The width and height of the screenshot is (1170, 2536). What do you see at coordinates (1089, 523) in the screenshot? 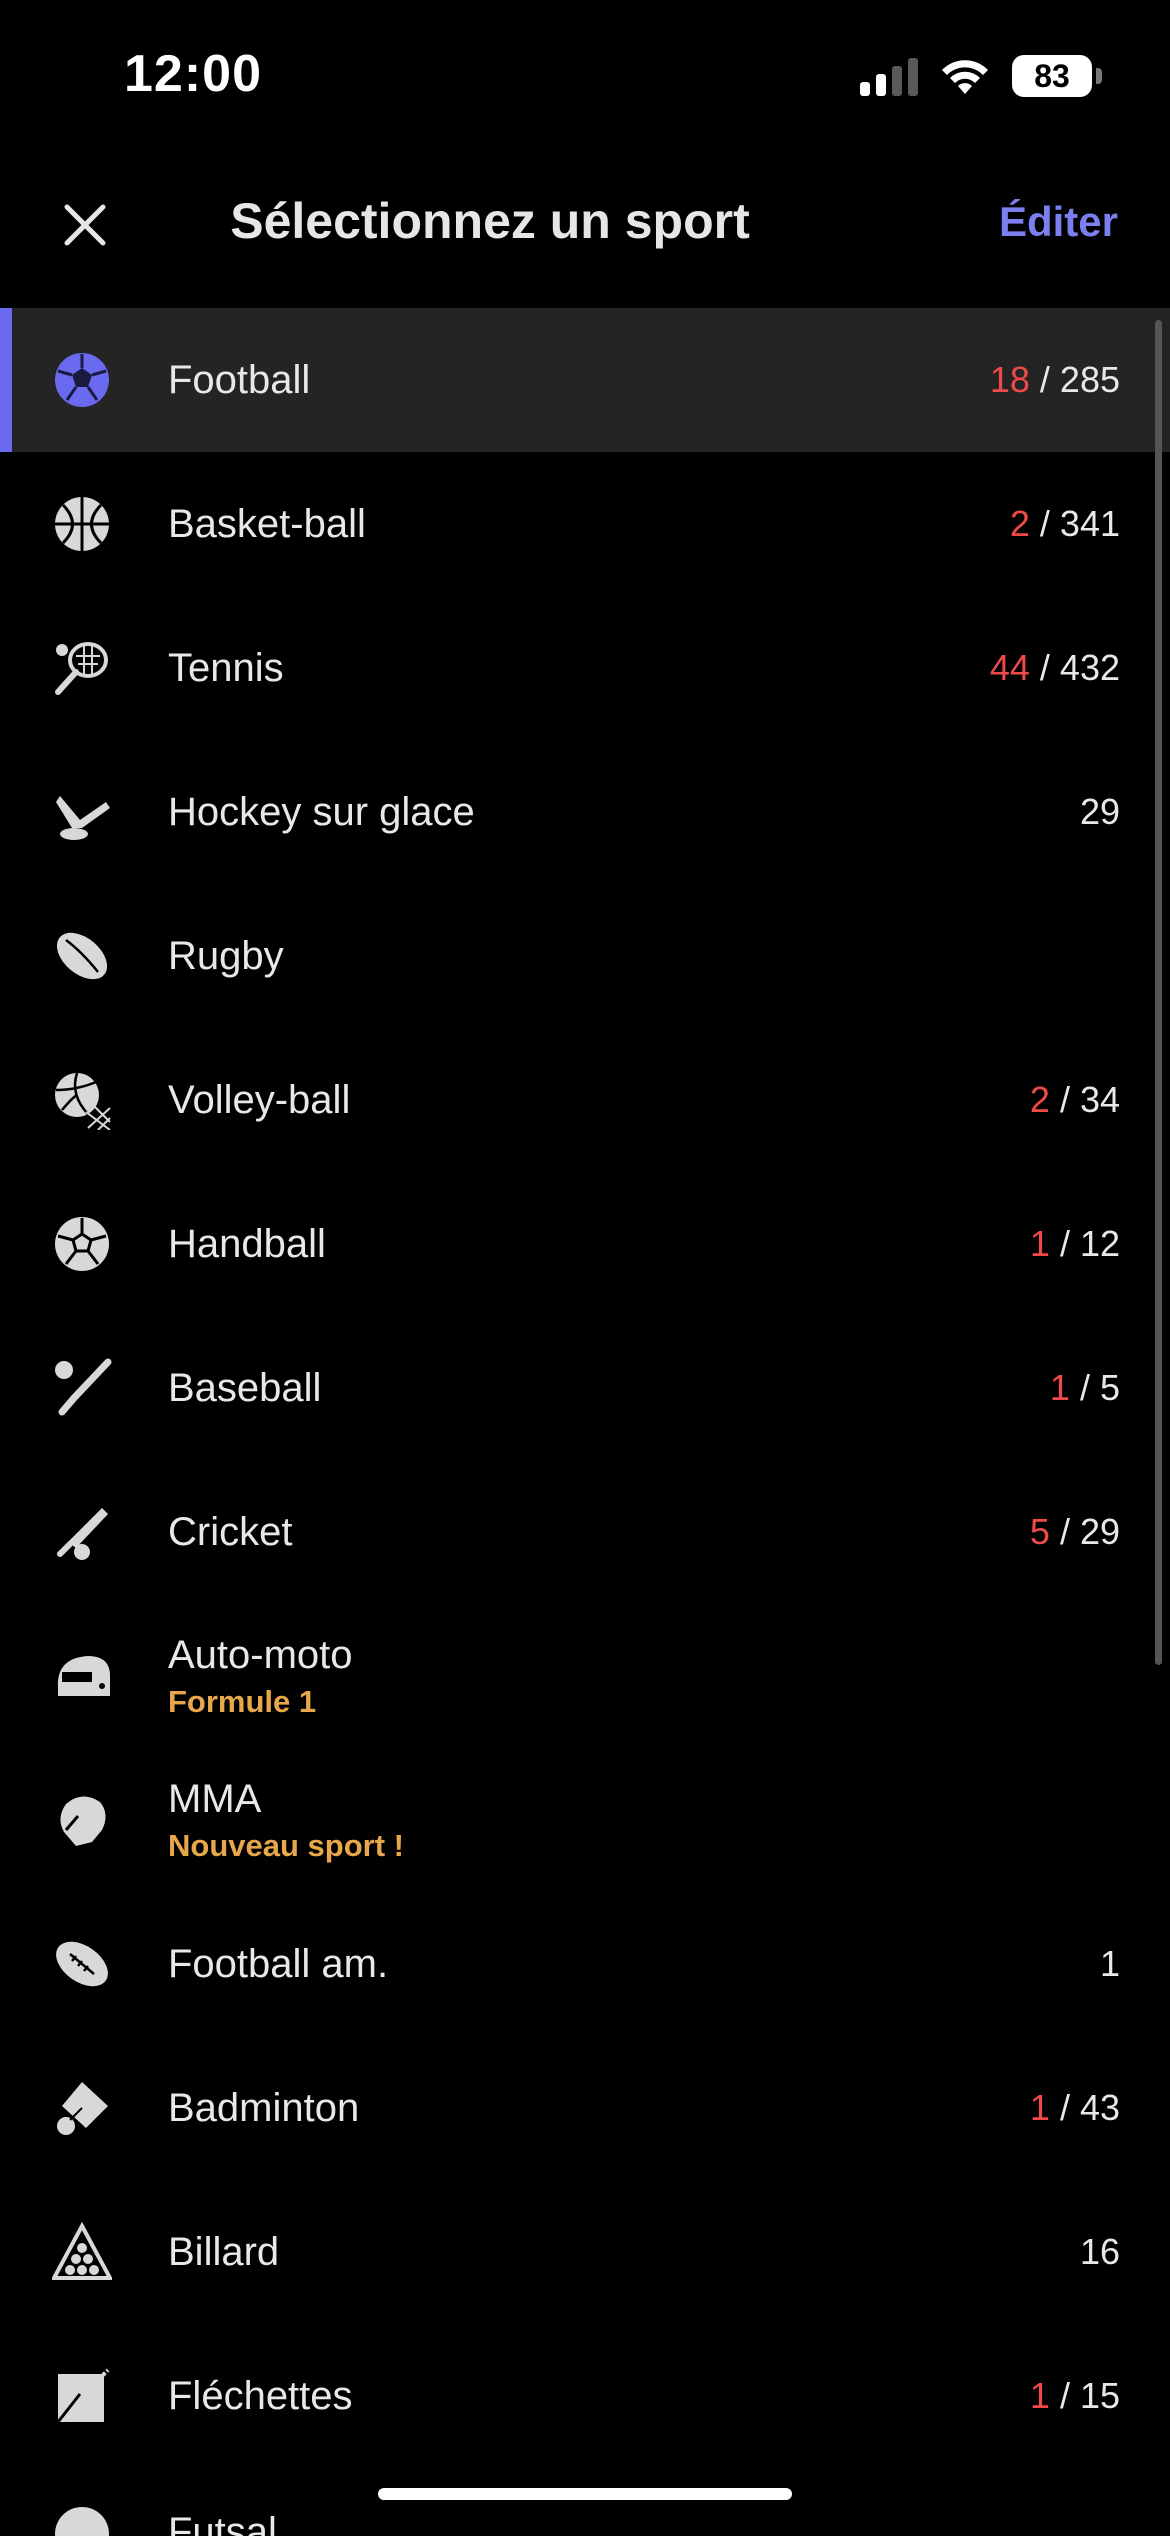
I see `total-count: 341` at bounding box center [1089, 523].